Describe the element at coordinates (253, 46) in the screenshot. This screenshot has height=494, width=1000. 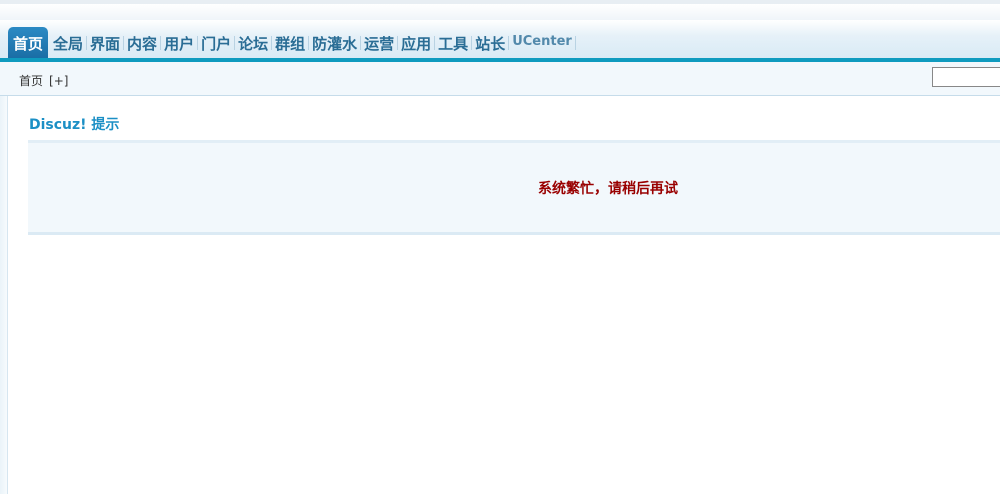
I see `nav-forum: 论坛` at that location.